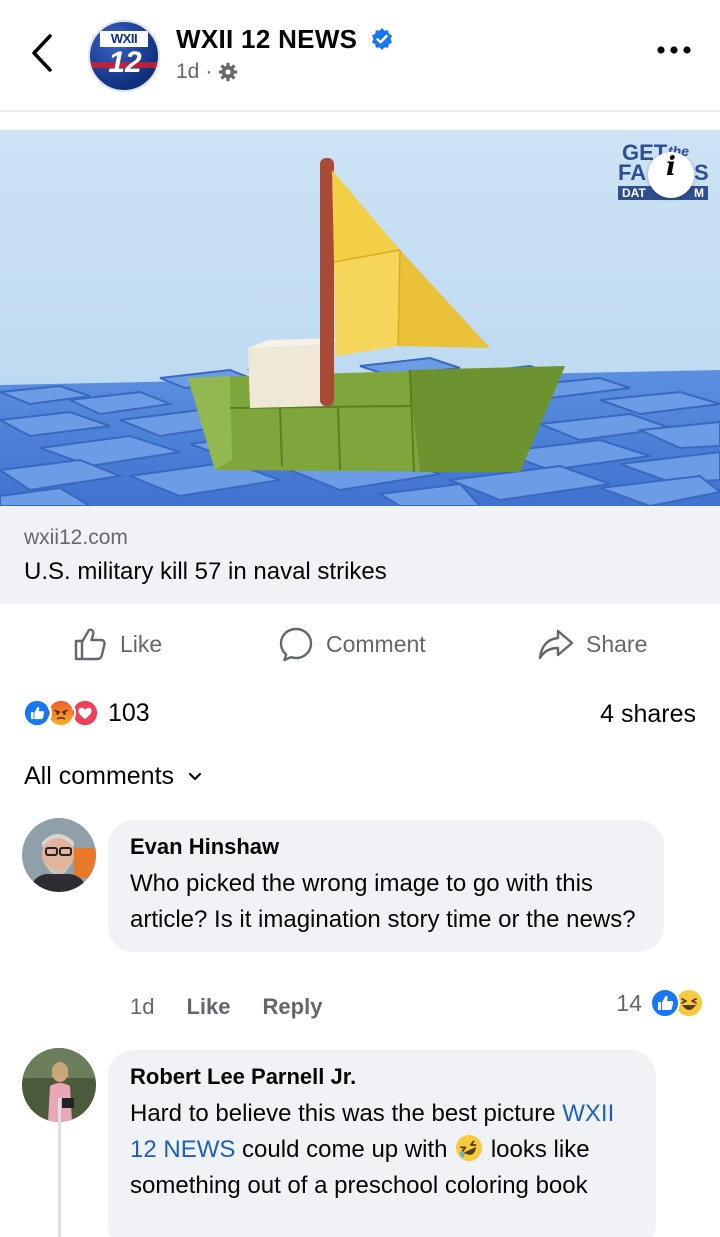 The width and height of the screenshot is (720, 1237). Describe the element at coordinates (124, 39) in the screenshot. I see `logo-text: WXII` at that location.